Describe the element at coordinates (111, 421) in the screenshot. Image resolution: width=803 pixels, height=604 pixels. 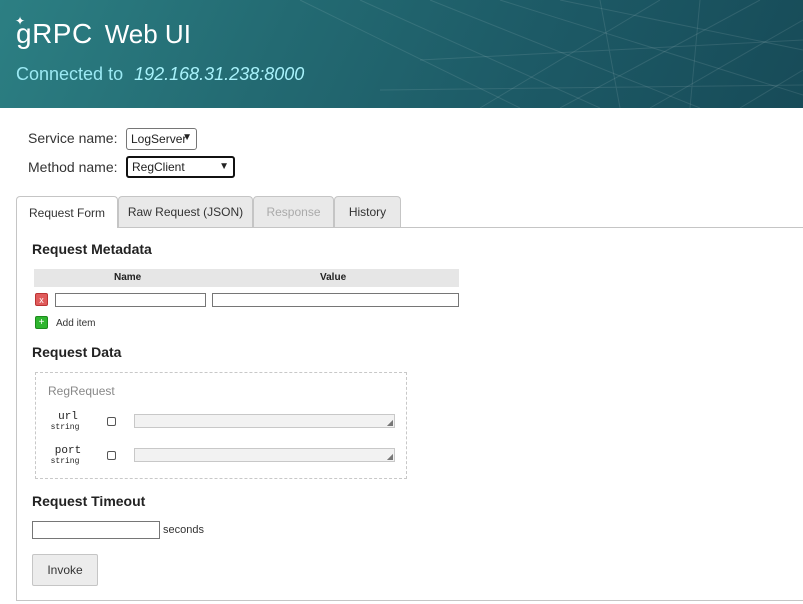
I see `url-null-checkbox` at that location.